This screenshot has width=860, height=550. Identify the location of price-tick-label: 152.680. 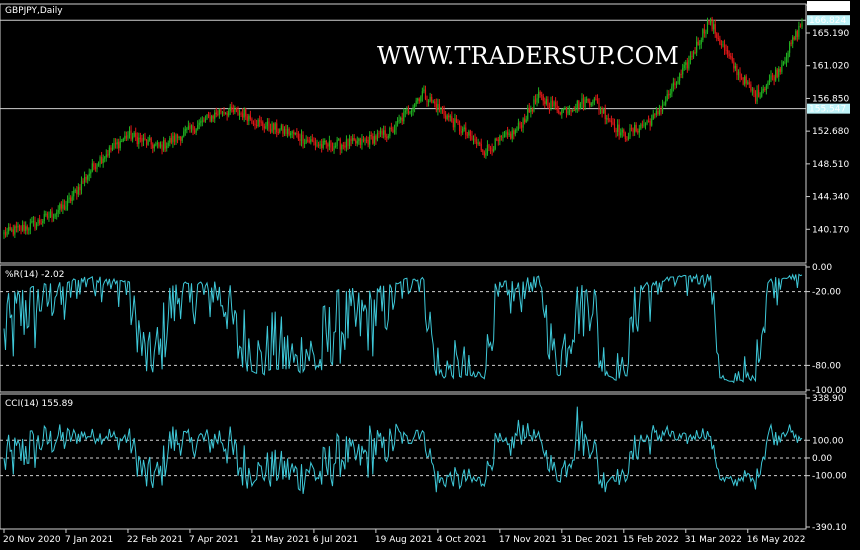
(830, 132).